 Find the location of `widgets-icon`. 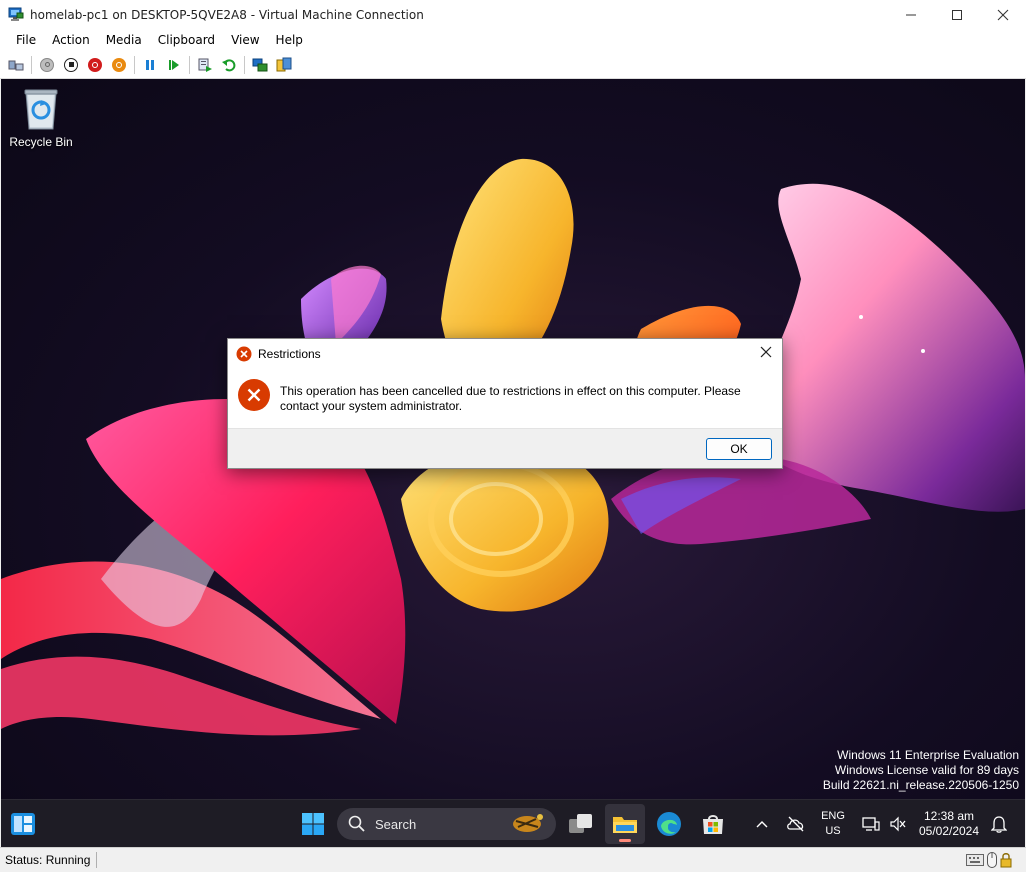

widgets-icon is located at coordinates (23, 824).